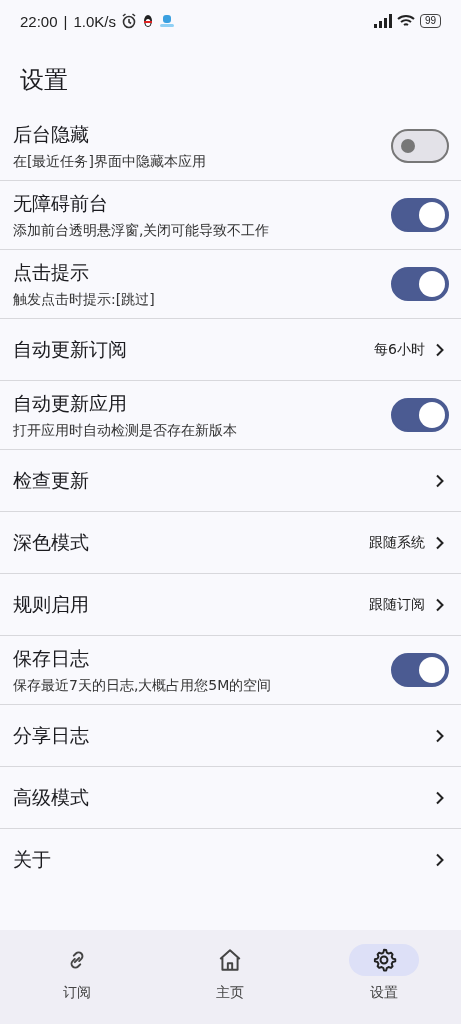 Image resolution: width=461 pixels, height=1024 pixels. What do you see at coordinates (148, 21) in the screenshot?
I see `penguin-icon` at bounding box center [148, 21].